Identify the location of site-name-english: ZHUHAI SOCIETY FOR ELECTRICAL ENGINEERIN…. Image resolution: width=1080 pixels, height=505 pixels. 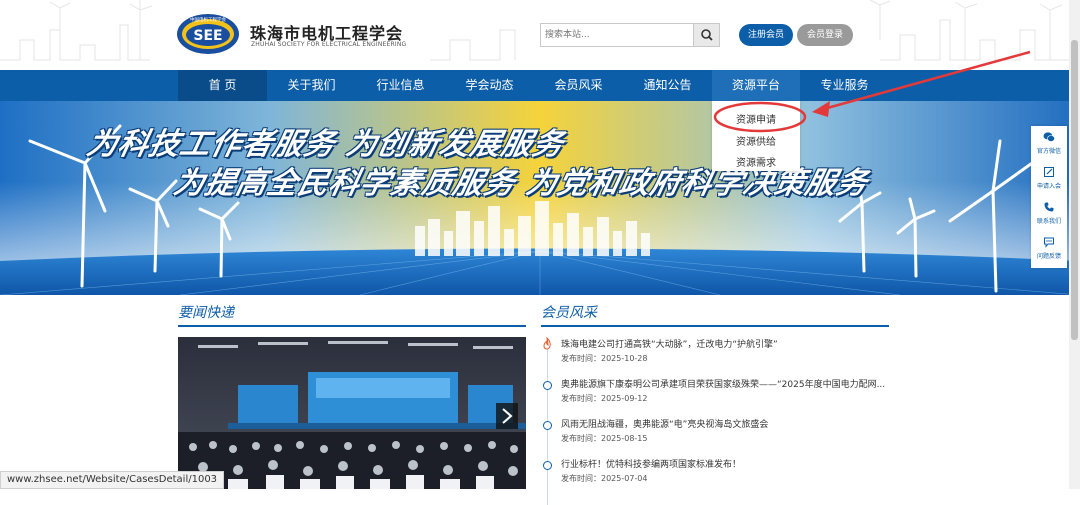
(329, 44).